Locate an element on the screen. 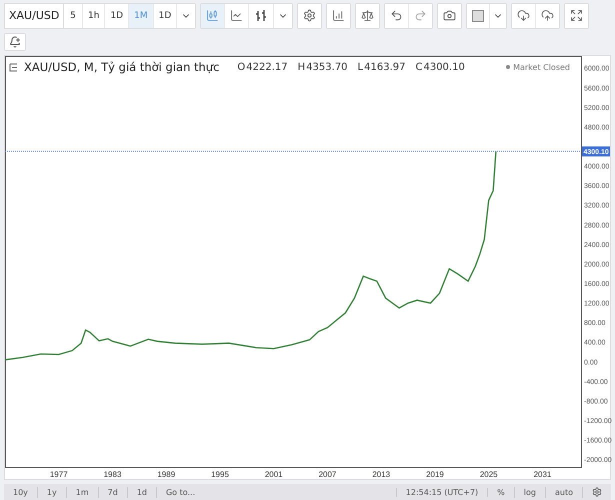 Image resolution: width=615 pixels, height=500 pixels. range-button: 7d is located at coordinates (113, 492).